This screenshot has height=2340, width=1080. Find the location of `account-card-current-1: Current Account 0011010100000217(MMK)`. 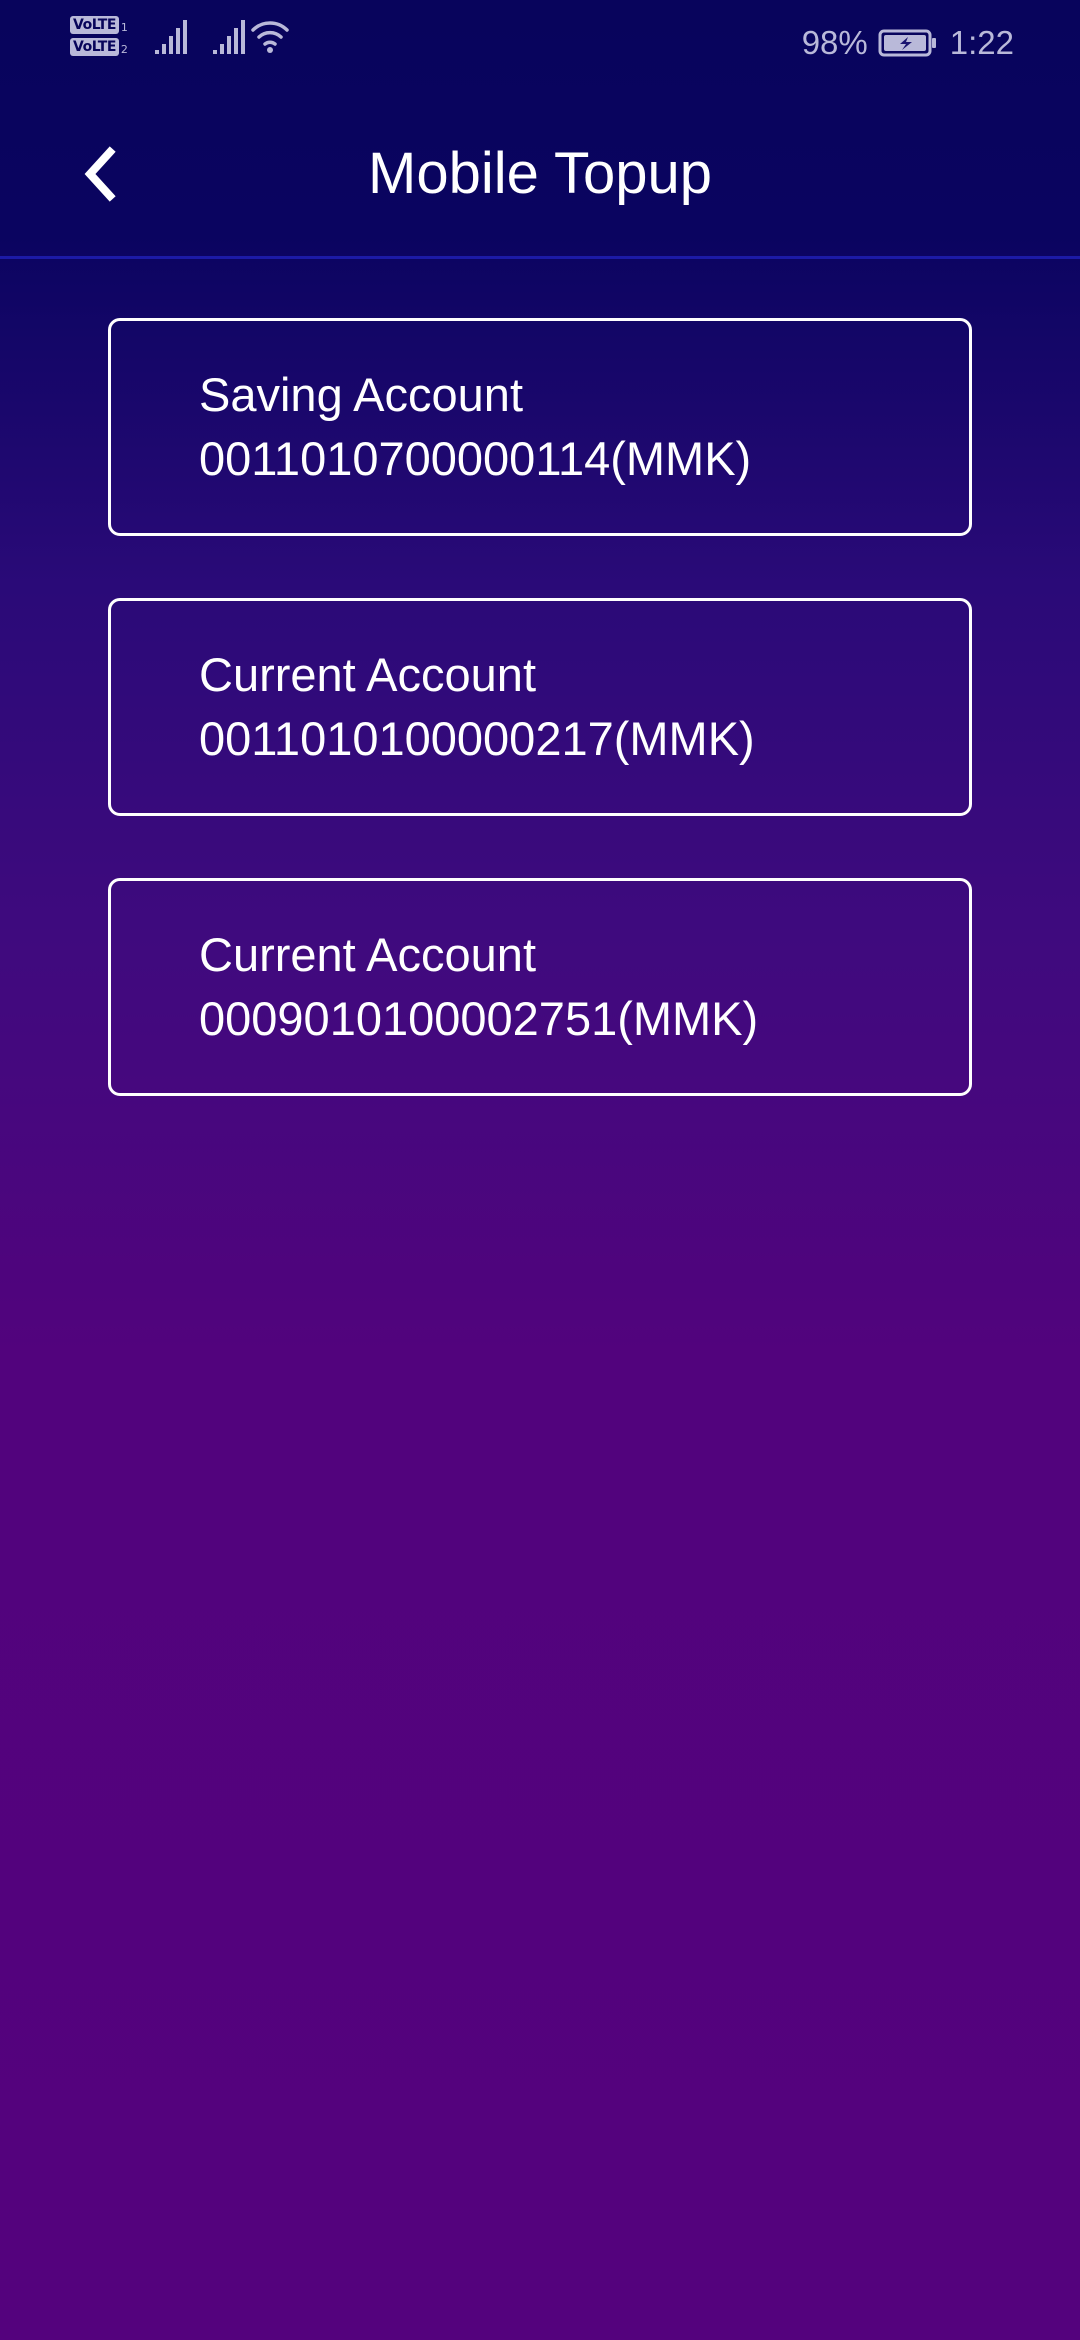

account-card-current-1: Current Account 0011010100000217(MMK) is located at coordinates (540, 707).